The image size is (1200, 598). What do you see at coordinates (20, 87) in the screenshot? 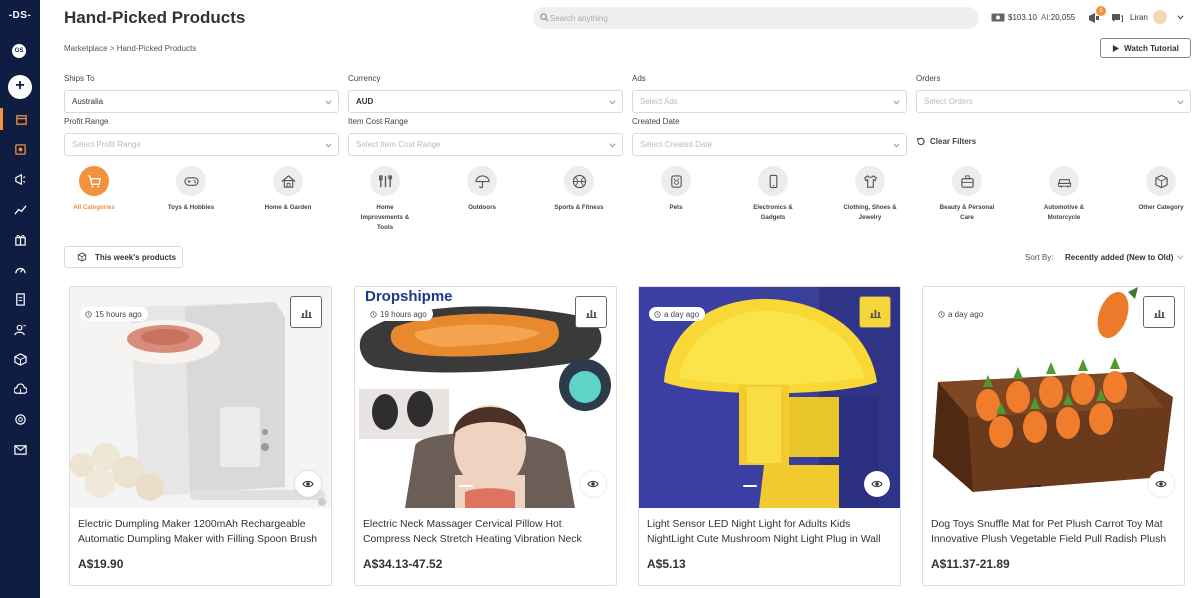
I see `add-button: +` at bounding box center [20, 87].